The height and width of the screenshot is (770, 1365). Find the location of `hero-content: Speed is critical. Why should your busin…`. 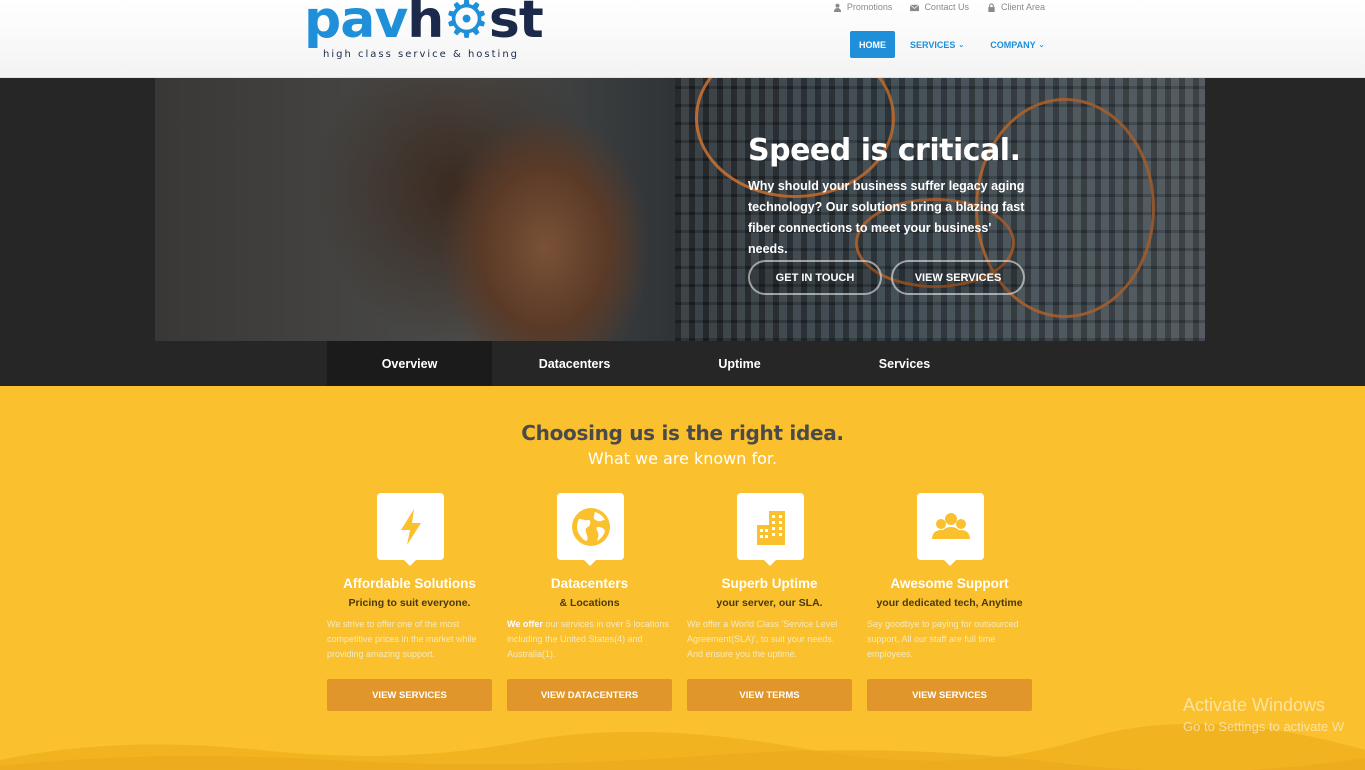

hero-content: Speed is critical. Why should your busin… is located at coordinates (898, 196).